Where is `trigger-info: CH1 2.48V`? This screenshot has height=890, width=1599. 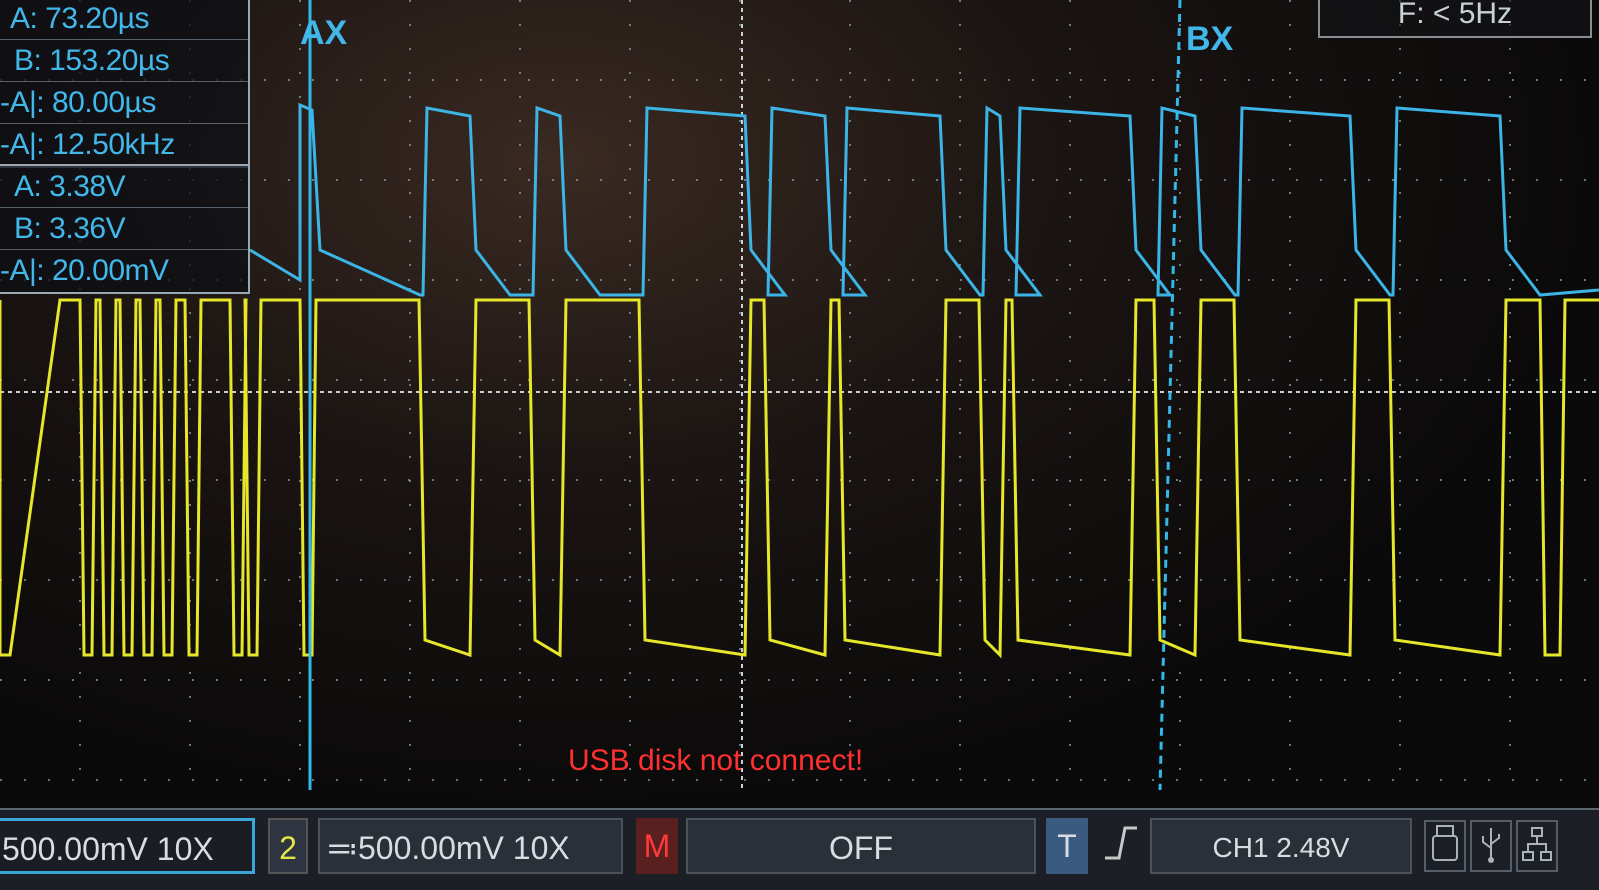 trigger-info: CH1 2.48V is located at coordinates (1281, 846).